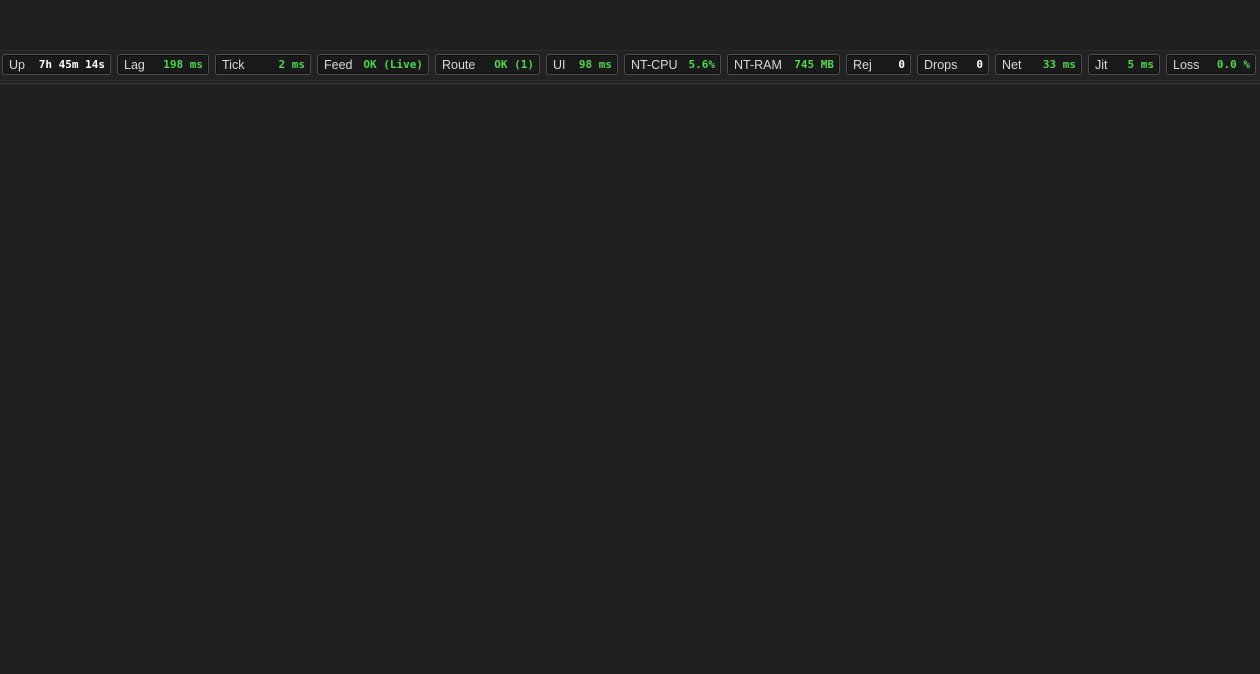 This screenshot has width=1260, height=674. I want to click on metric-tick-value: 2 ms, so click(292, 64).